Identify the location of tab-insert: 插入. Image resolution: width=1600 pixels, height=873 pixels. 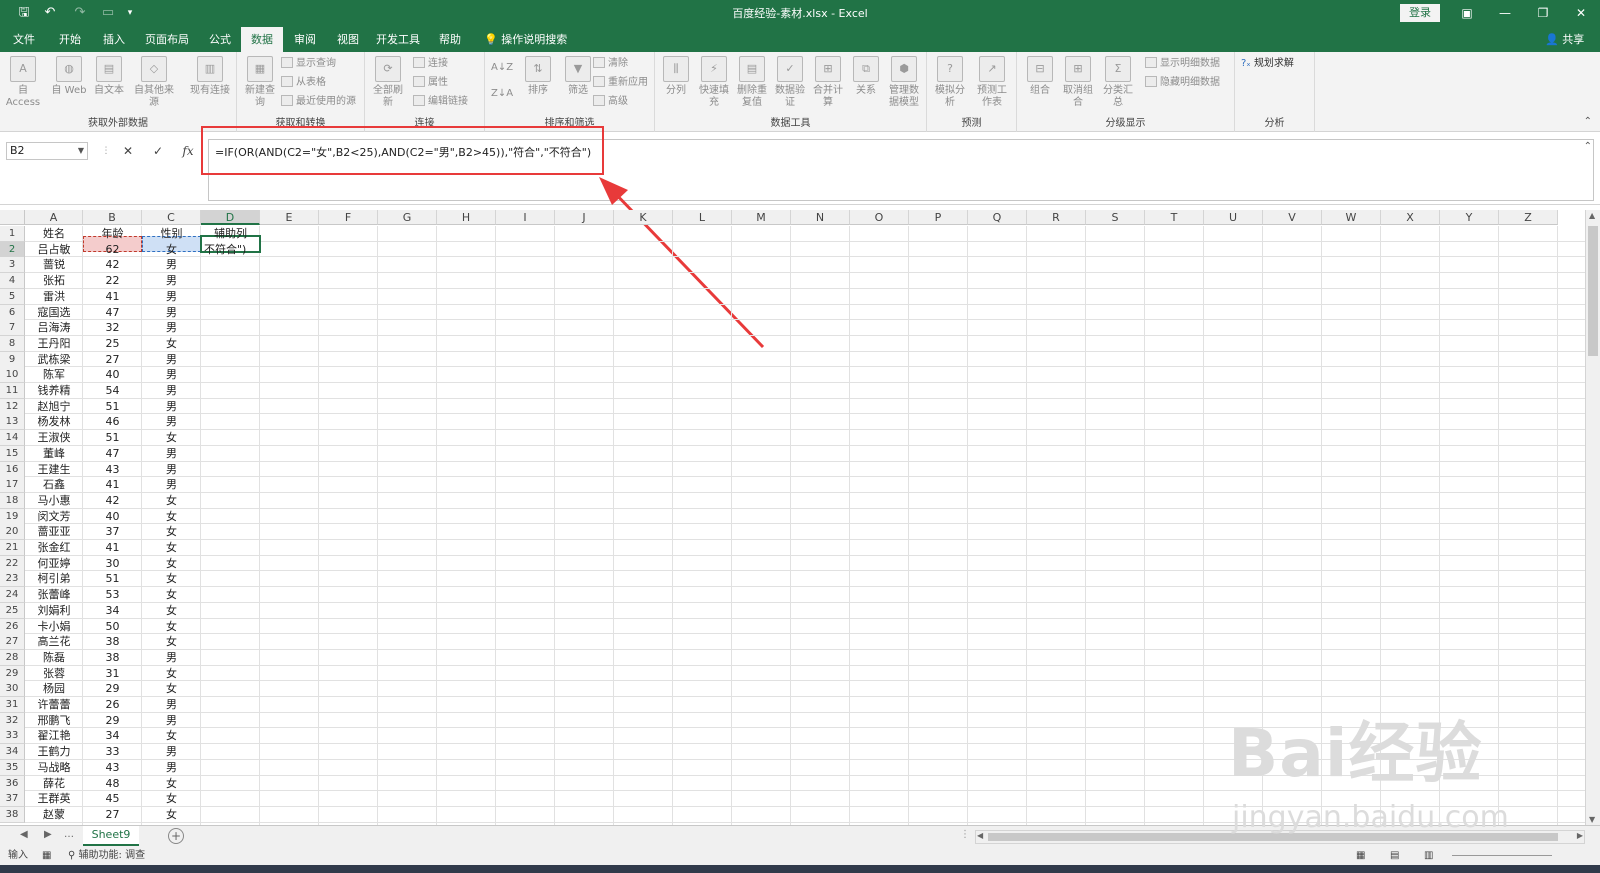
(114, 39).